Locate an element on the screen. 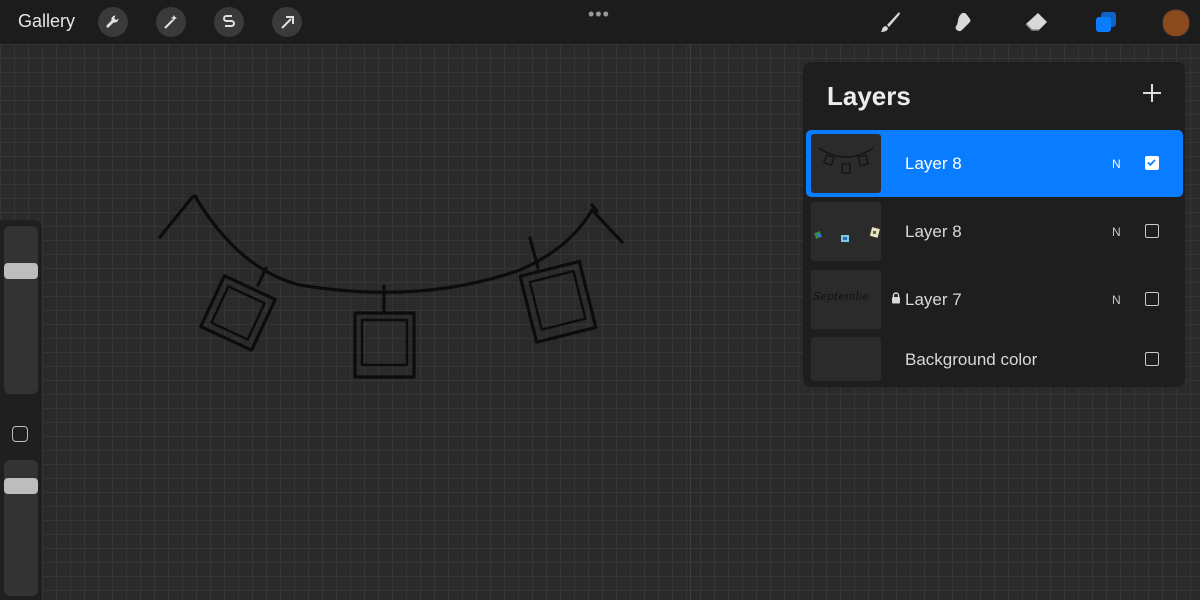  brush-tool-button is located at coordinates (890, 22).